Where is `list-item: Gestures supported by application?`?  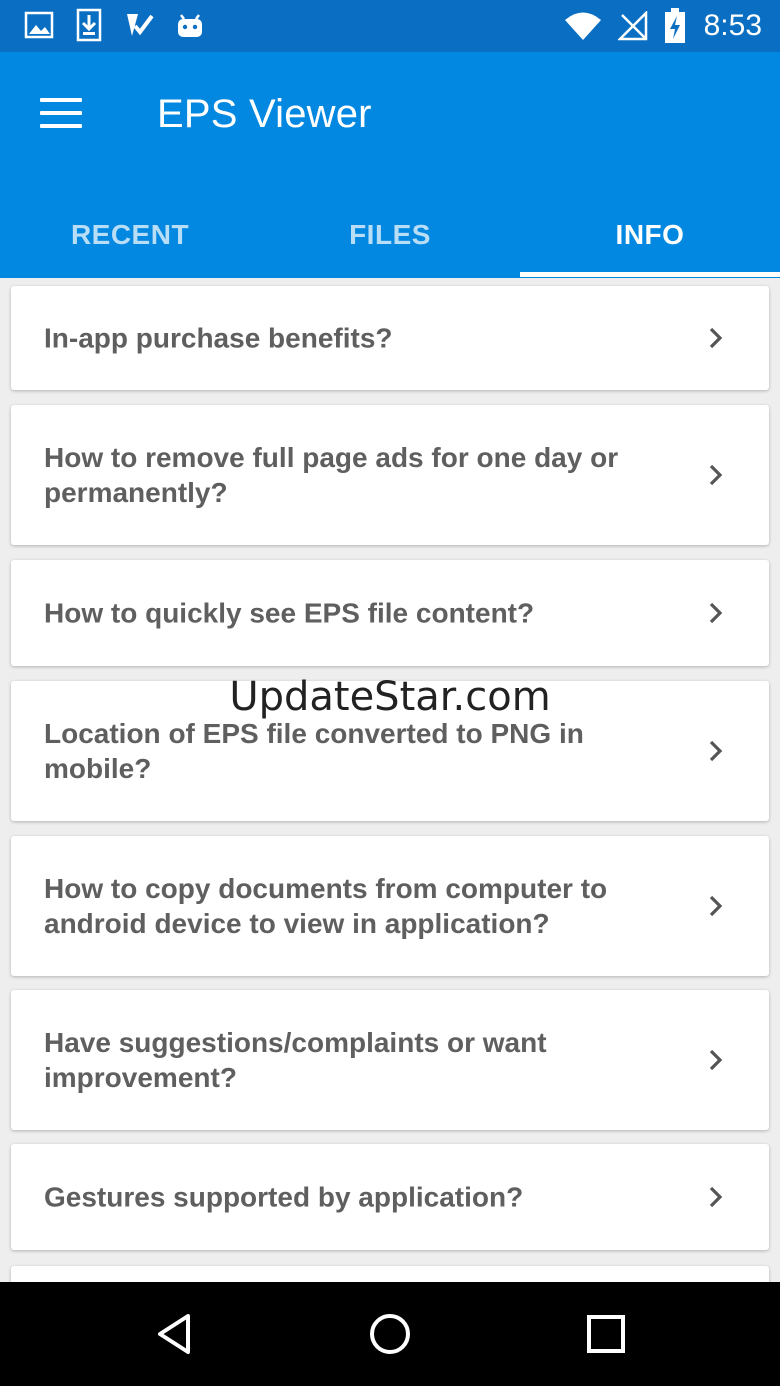 list-item: Gestures supported by application? is located at coordinates (390, 1197).